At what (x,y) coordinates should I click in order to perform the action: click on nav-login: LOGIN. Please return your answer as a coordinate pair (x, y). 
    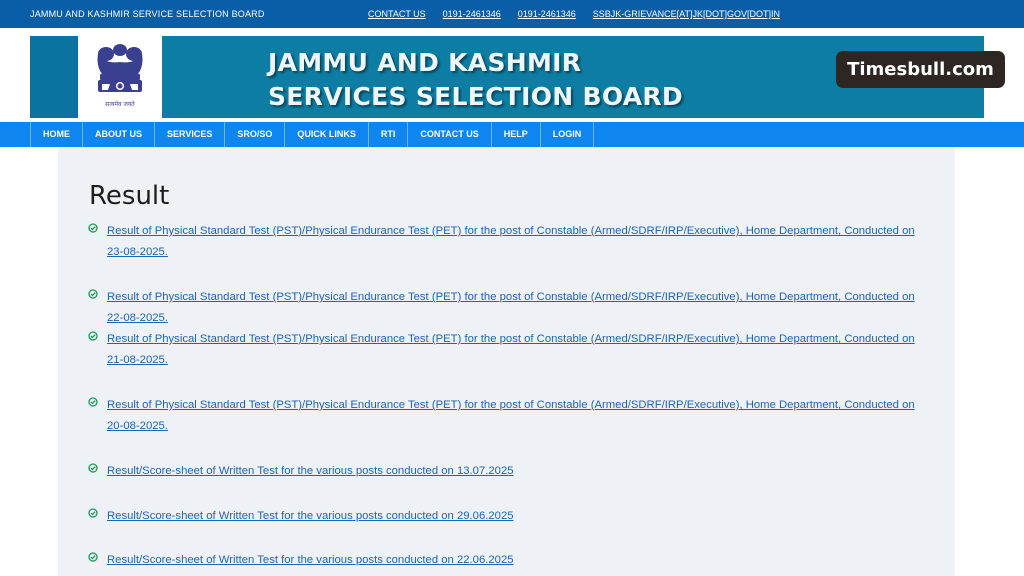
    Looking at the image, I should click on (568, 134).